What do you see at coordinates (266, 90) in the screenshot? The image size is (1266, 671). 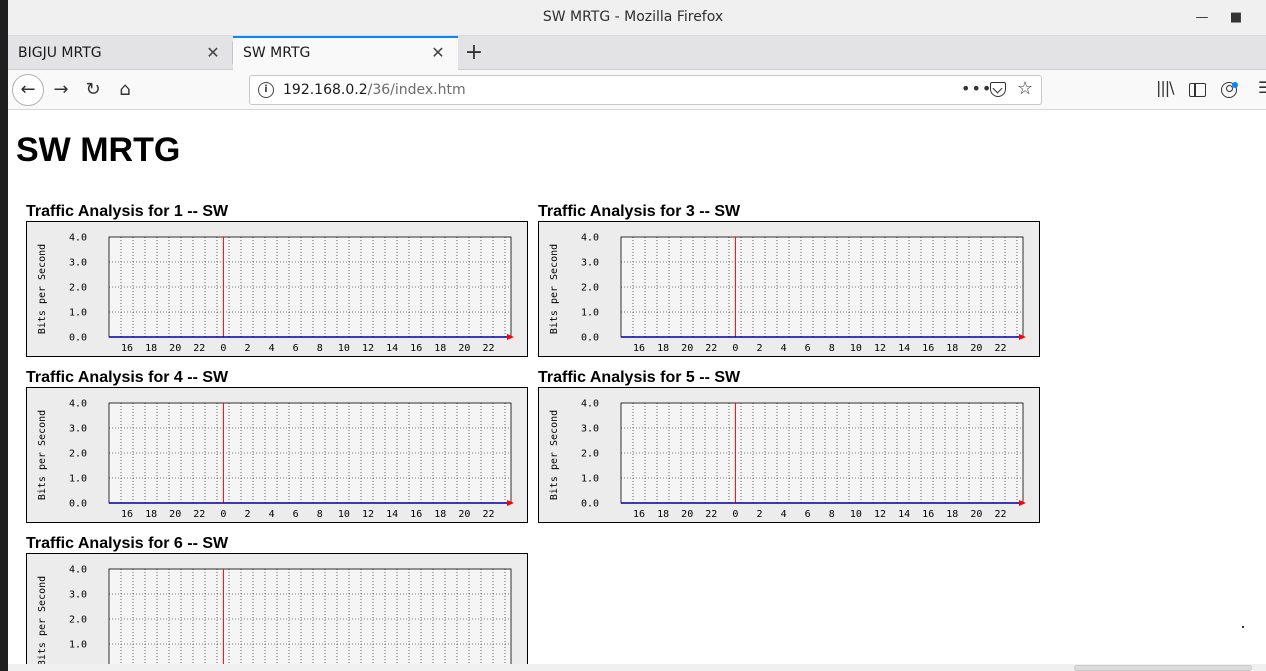 I see `info-icon: i` at bounding box center [266, 90].